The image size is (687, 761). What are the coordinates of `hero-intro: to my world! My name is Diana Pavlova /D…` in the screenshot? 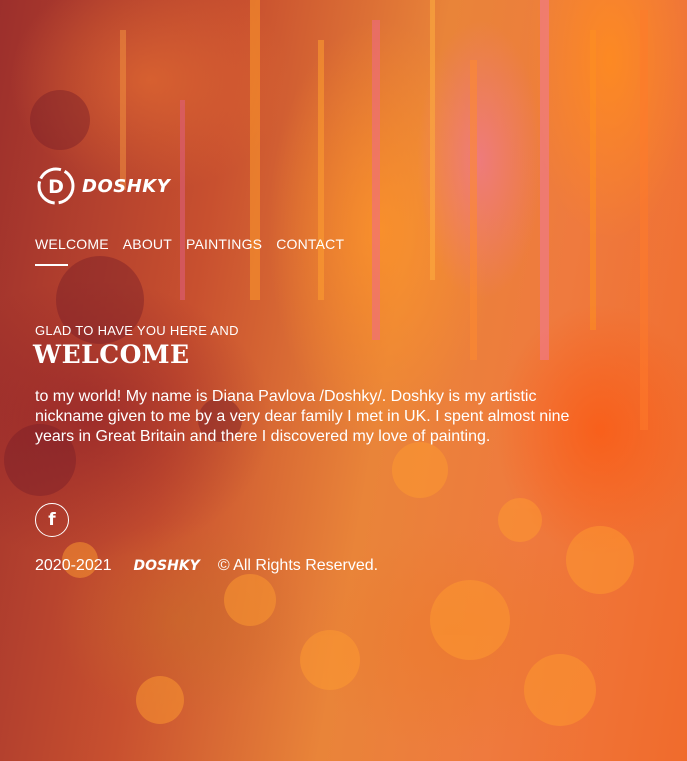 It's located at (302, 416).